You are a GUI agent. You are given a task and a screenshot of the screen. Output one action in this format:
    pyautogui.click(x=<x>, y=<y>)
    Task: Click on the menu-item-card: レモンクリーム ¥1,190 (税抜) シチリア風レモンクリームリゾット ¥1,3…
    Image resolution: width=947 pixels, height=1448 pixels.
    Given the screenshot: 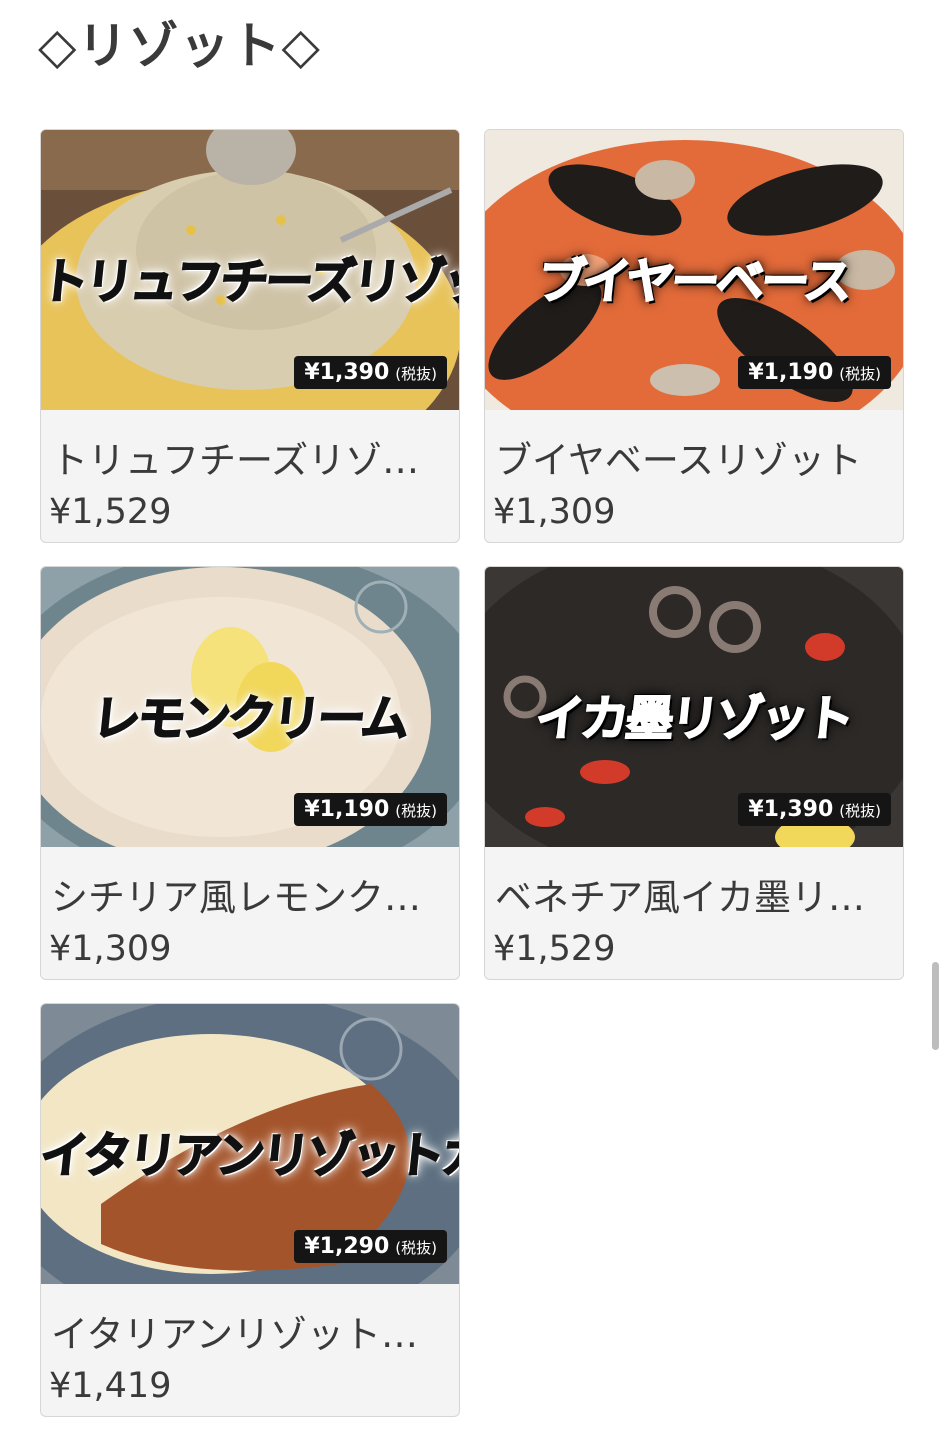 What is the action you would take?
    pyautogui.click(x=250, y=773)
    